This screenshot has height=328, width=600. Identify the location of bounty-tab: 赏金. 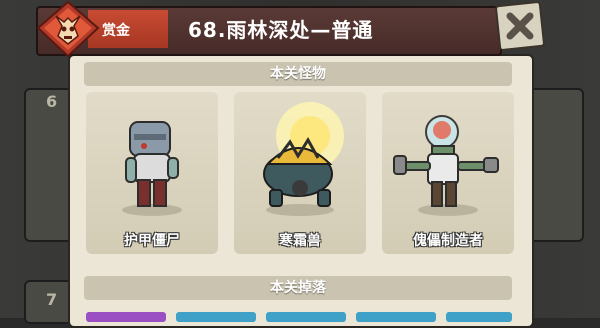
(128, 29).